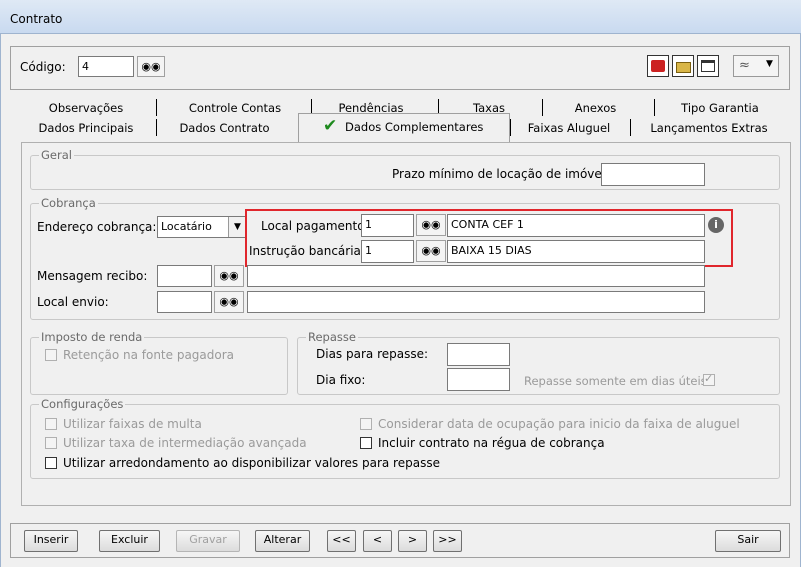 Image resolution: width=801 pixels, height=567 pixels. I want to click on cobranca-legend: Cobrança, so click(68, 203).